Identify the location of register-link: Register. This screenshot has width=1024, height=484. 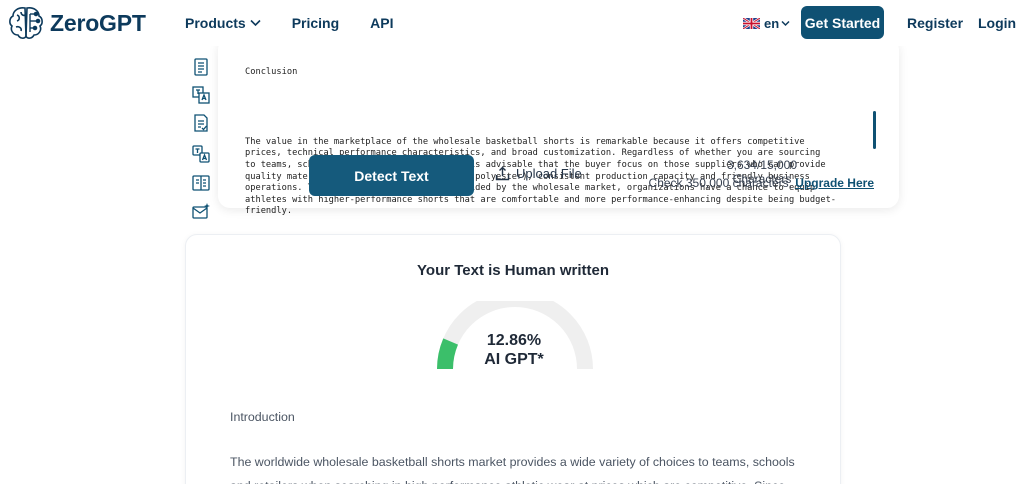
(935, 23).